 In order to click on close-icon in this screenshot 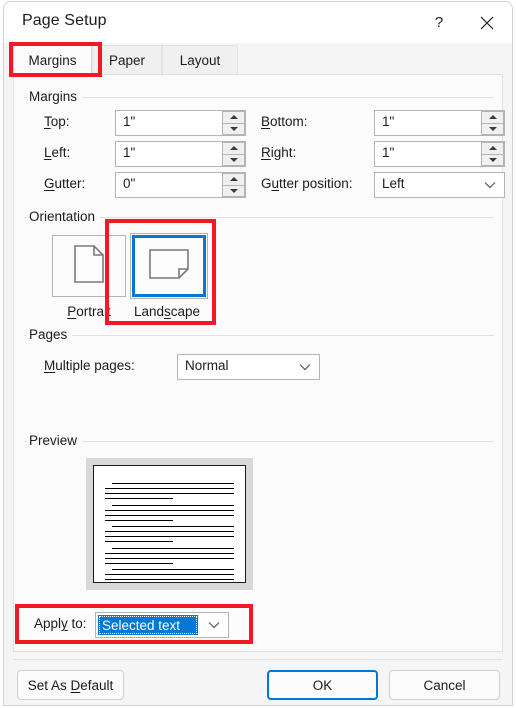, I will do `click(487, 23)`.